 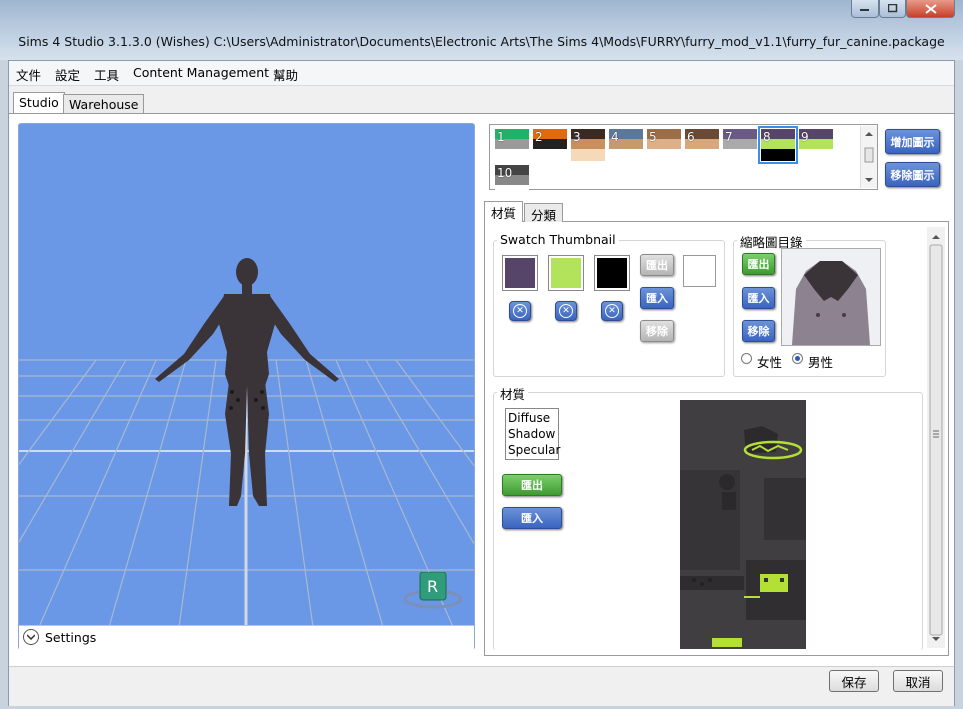 What do you see at coordinates (767, 137) in the screenshot?
I see `swatch-number: 8` at bounding box center [767, 137].